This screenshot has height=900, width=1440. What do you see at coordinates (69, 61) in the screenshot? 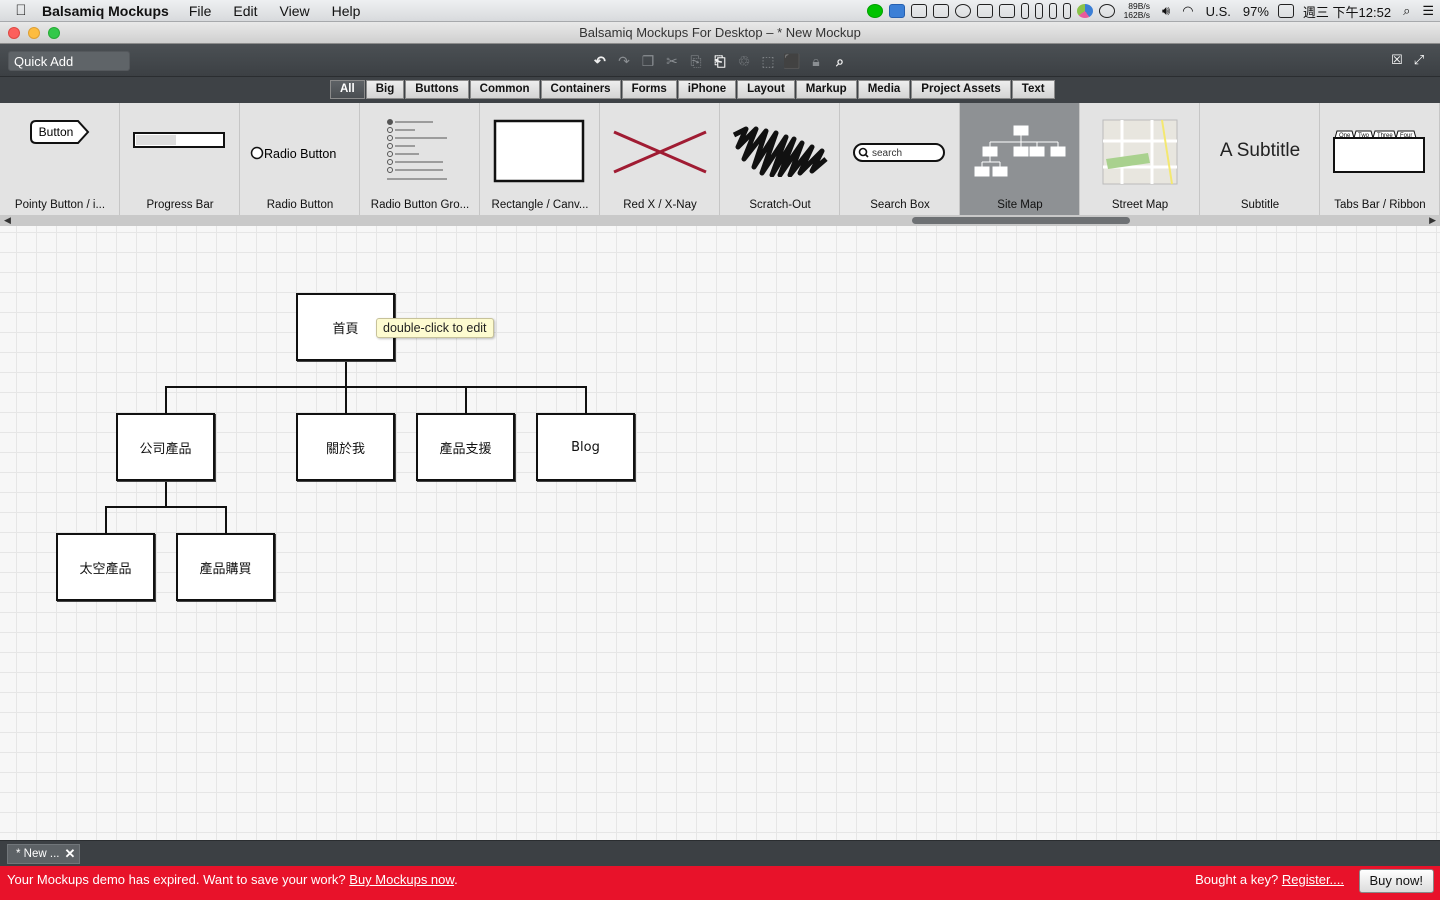
I see `quick-add-input` at bounding box center [69, 61].